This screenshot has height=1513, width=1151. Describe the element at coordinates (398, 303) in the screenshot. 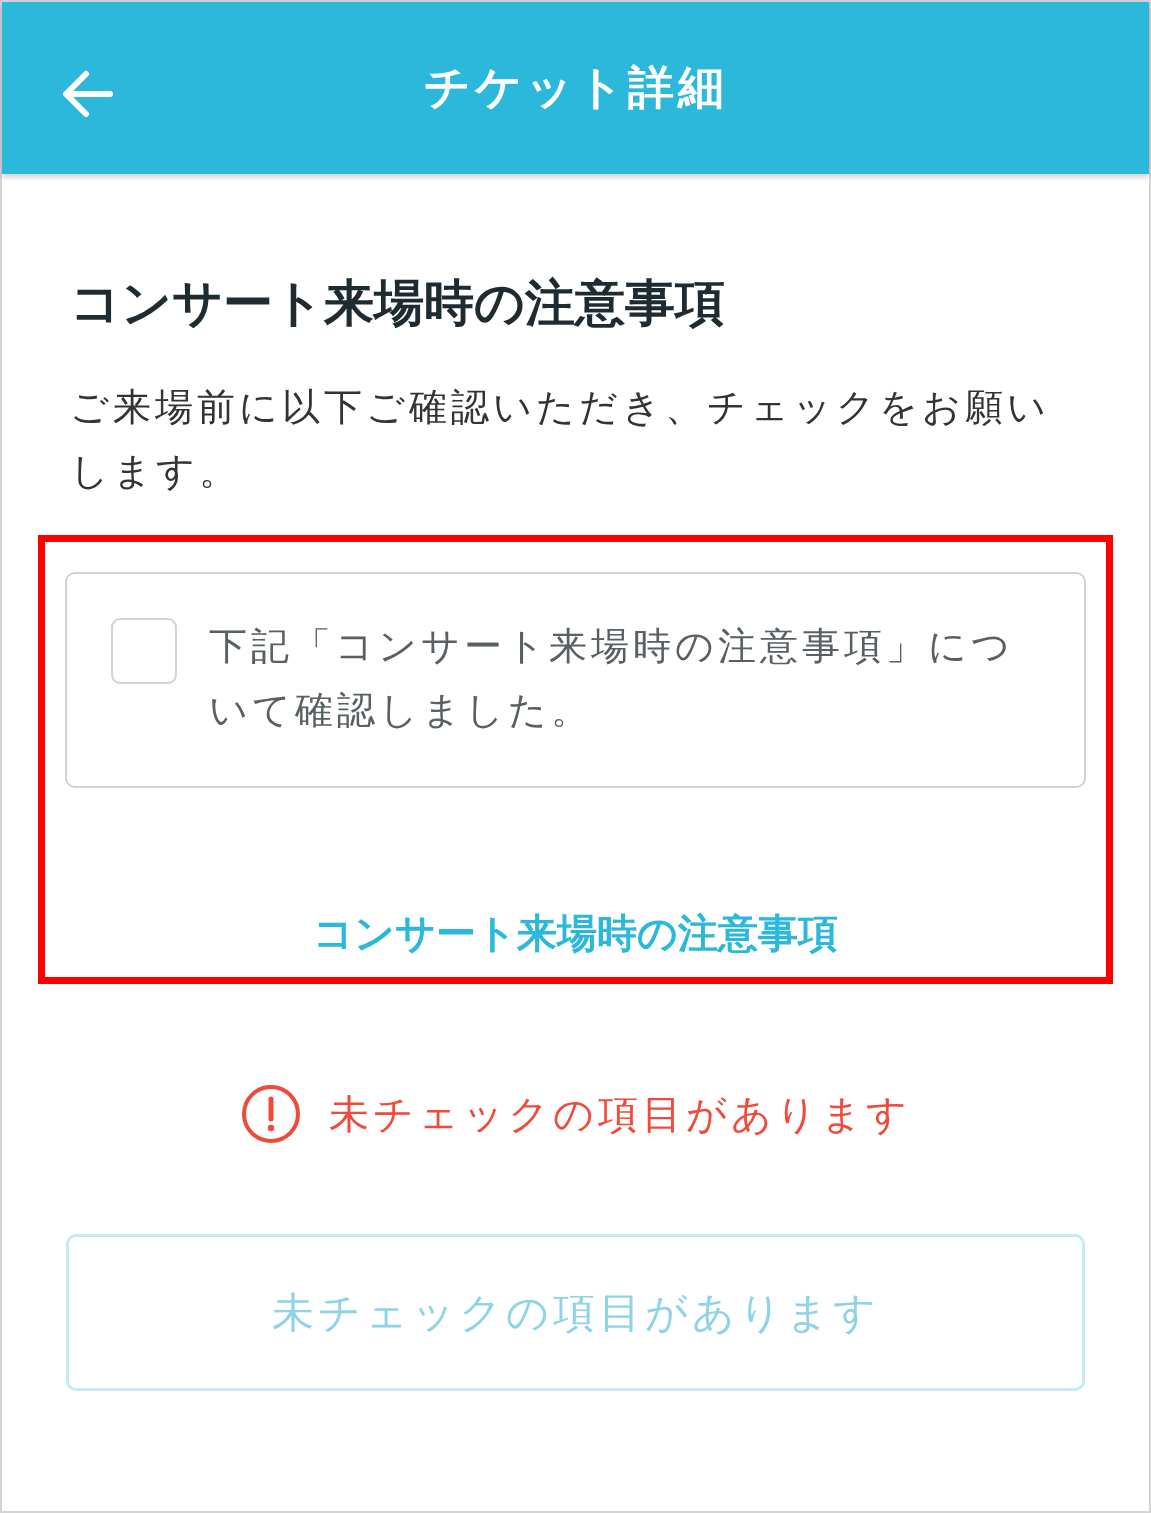

I see `section-heading: コンサート来場時の注意事項` at that location.